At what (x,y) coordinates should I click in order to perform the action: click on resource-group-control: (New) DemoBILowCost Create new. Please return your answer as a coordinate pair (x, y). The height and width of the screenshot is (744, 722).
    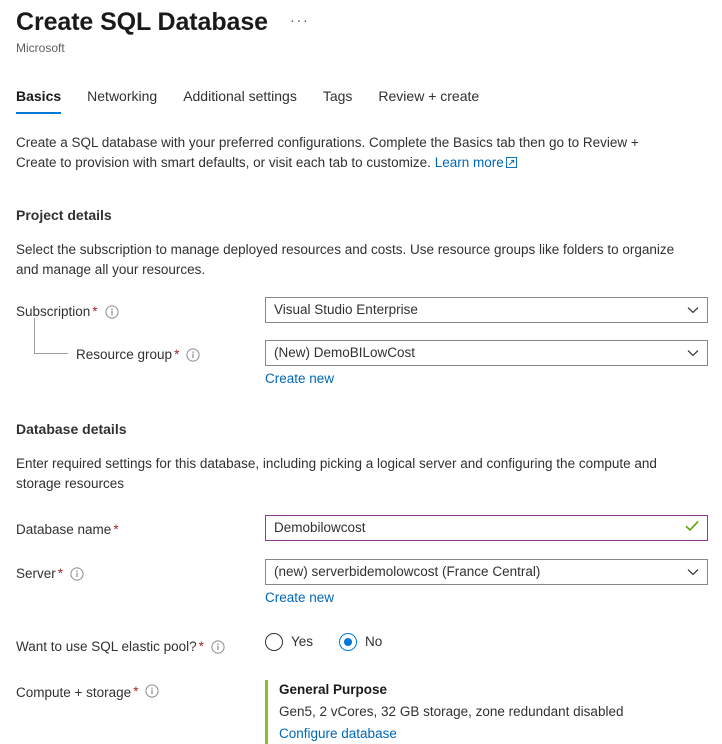
    Looking at the image, I should click on (486, 364).